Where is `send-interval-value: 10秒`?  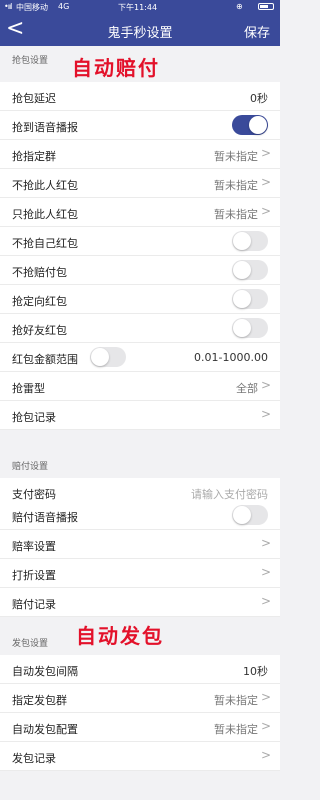 send-interval-value: 10秒 is located at coordinates (255, 671).